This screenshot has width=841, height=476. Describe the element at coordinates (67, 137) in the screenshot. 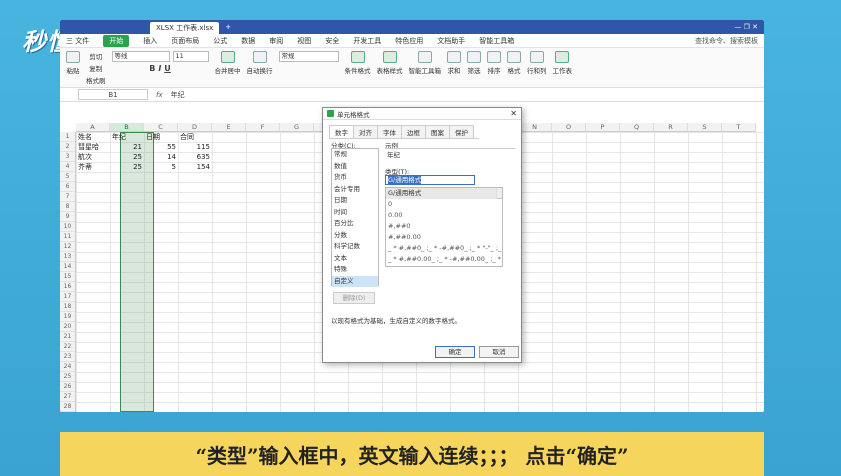

I see `row-header: 1` at that location.